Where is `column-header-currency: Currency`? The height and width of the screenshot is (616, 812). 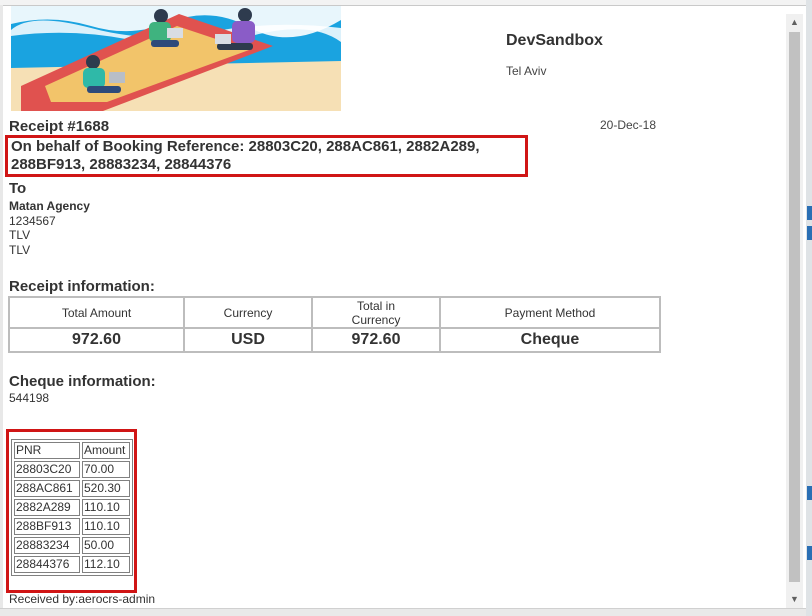
column-header-currency: Currency is located at coordinates (248, 312).